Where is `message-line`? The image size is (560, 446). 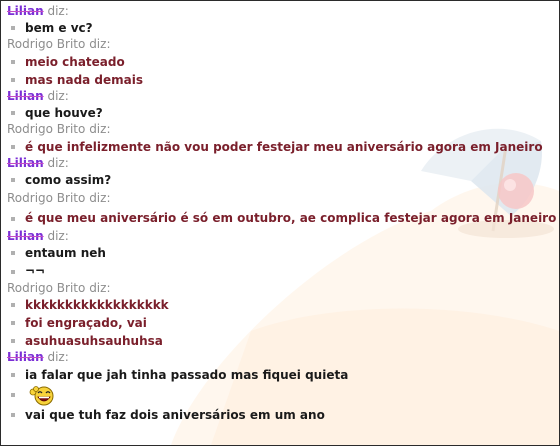
message-line is located at coordinates (280, 395).